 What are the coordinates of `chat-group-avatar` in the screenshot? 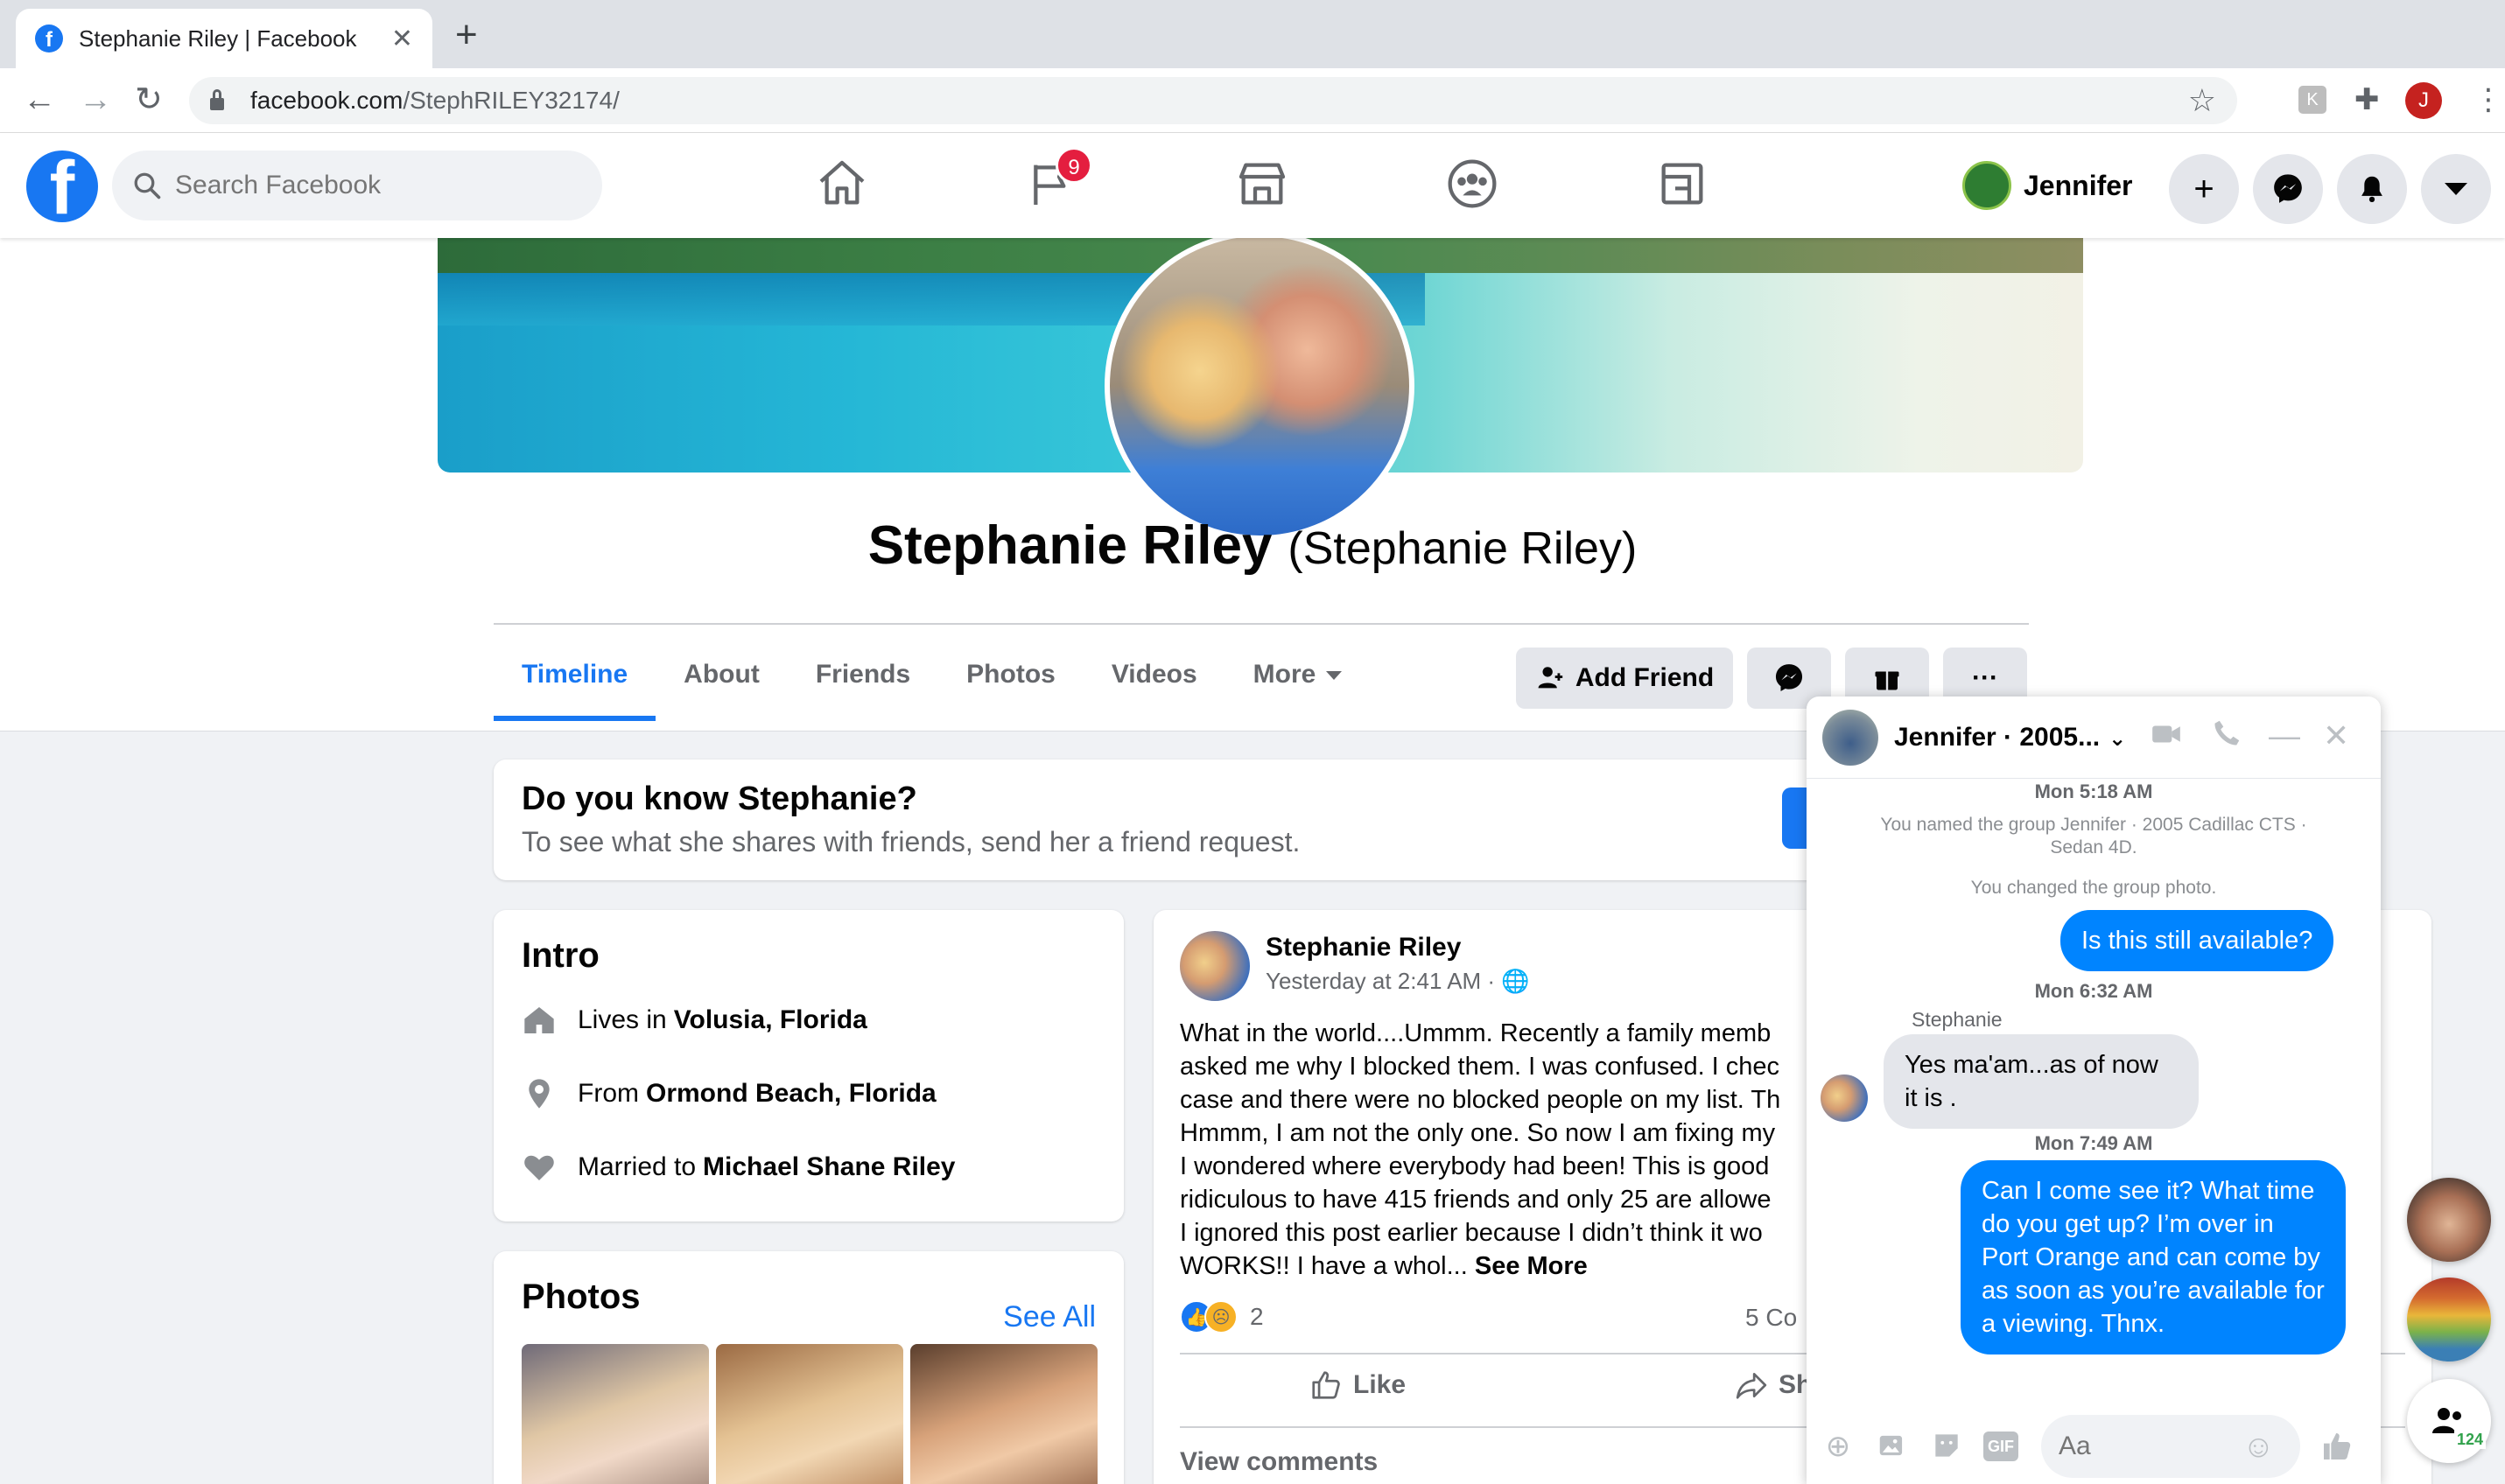 It's located at (1850, 737).